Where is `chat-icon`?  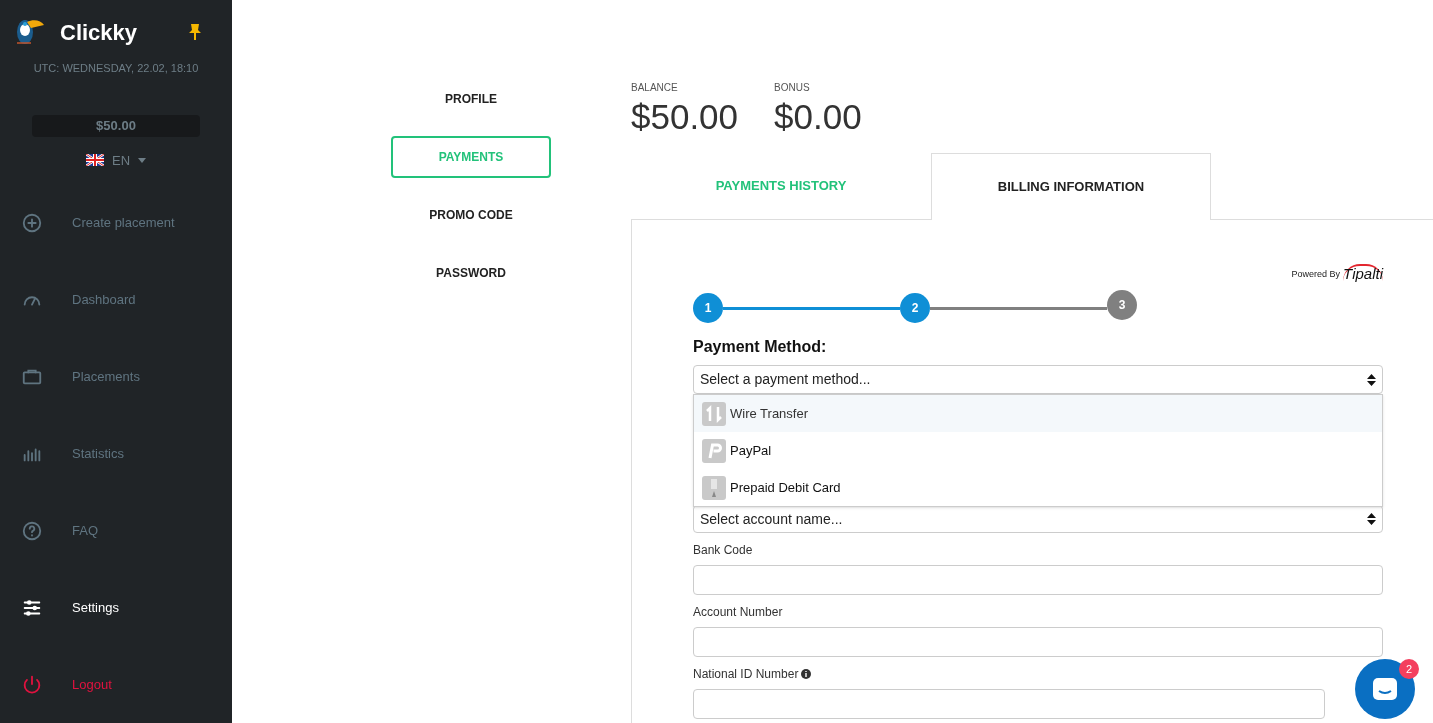
chat-icon is located at coordinates (1385, 689).